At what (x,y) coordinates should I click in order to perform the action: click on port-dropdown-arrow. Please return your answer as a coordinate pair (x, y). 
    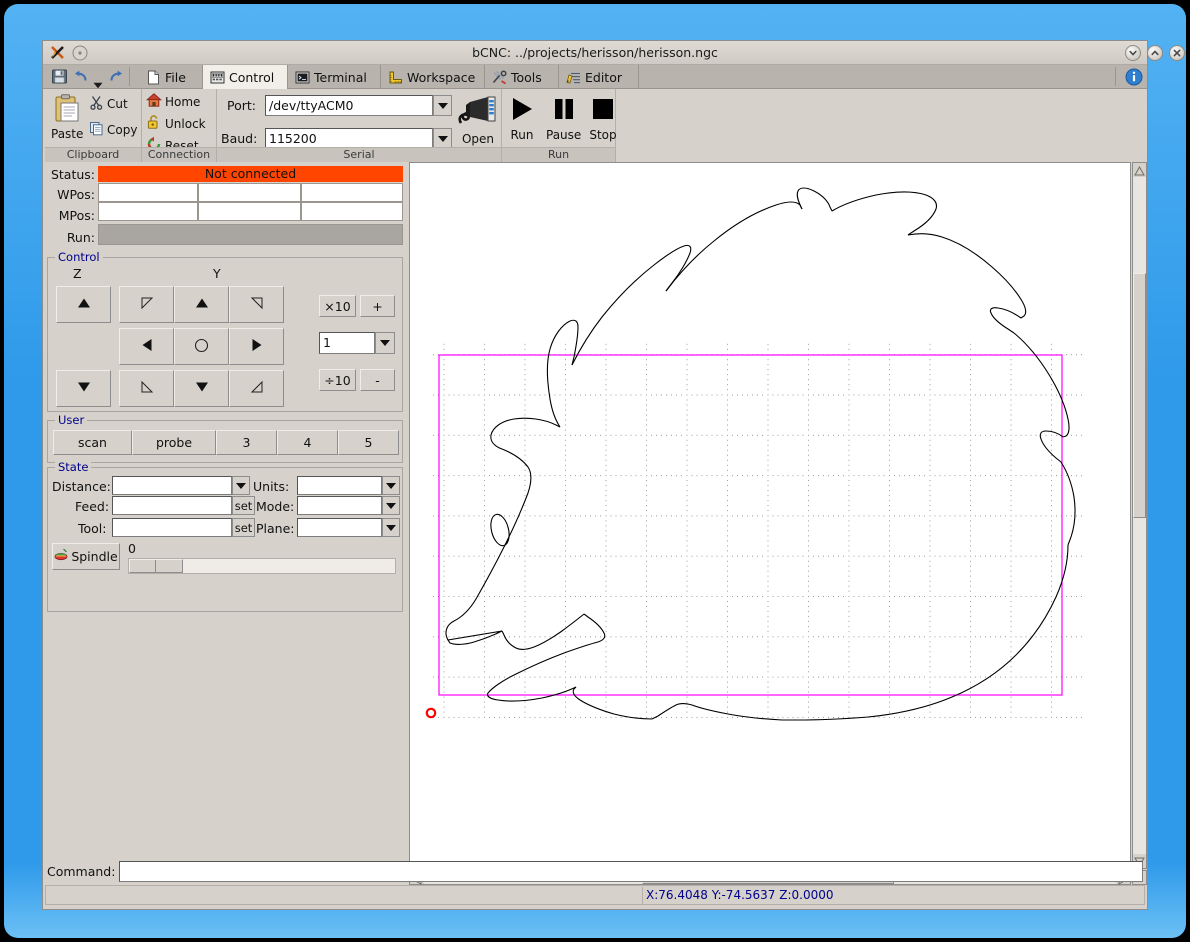
    Looking at the image, I should click on (442, 105).